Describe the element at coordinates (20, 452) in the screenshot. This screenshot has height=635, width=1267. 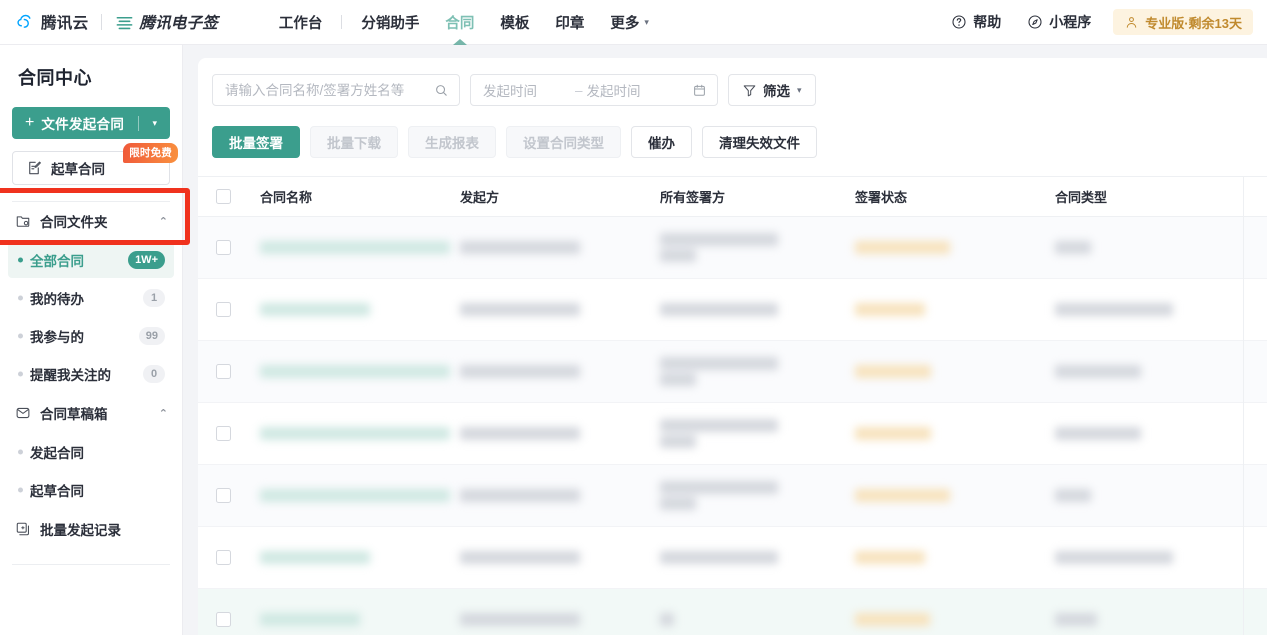
I see `bullet-icon` at that location.